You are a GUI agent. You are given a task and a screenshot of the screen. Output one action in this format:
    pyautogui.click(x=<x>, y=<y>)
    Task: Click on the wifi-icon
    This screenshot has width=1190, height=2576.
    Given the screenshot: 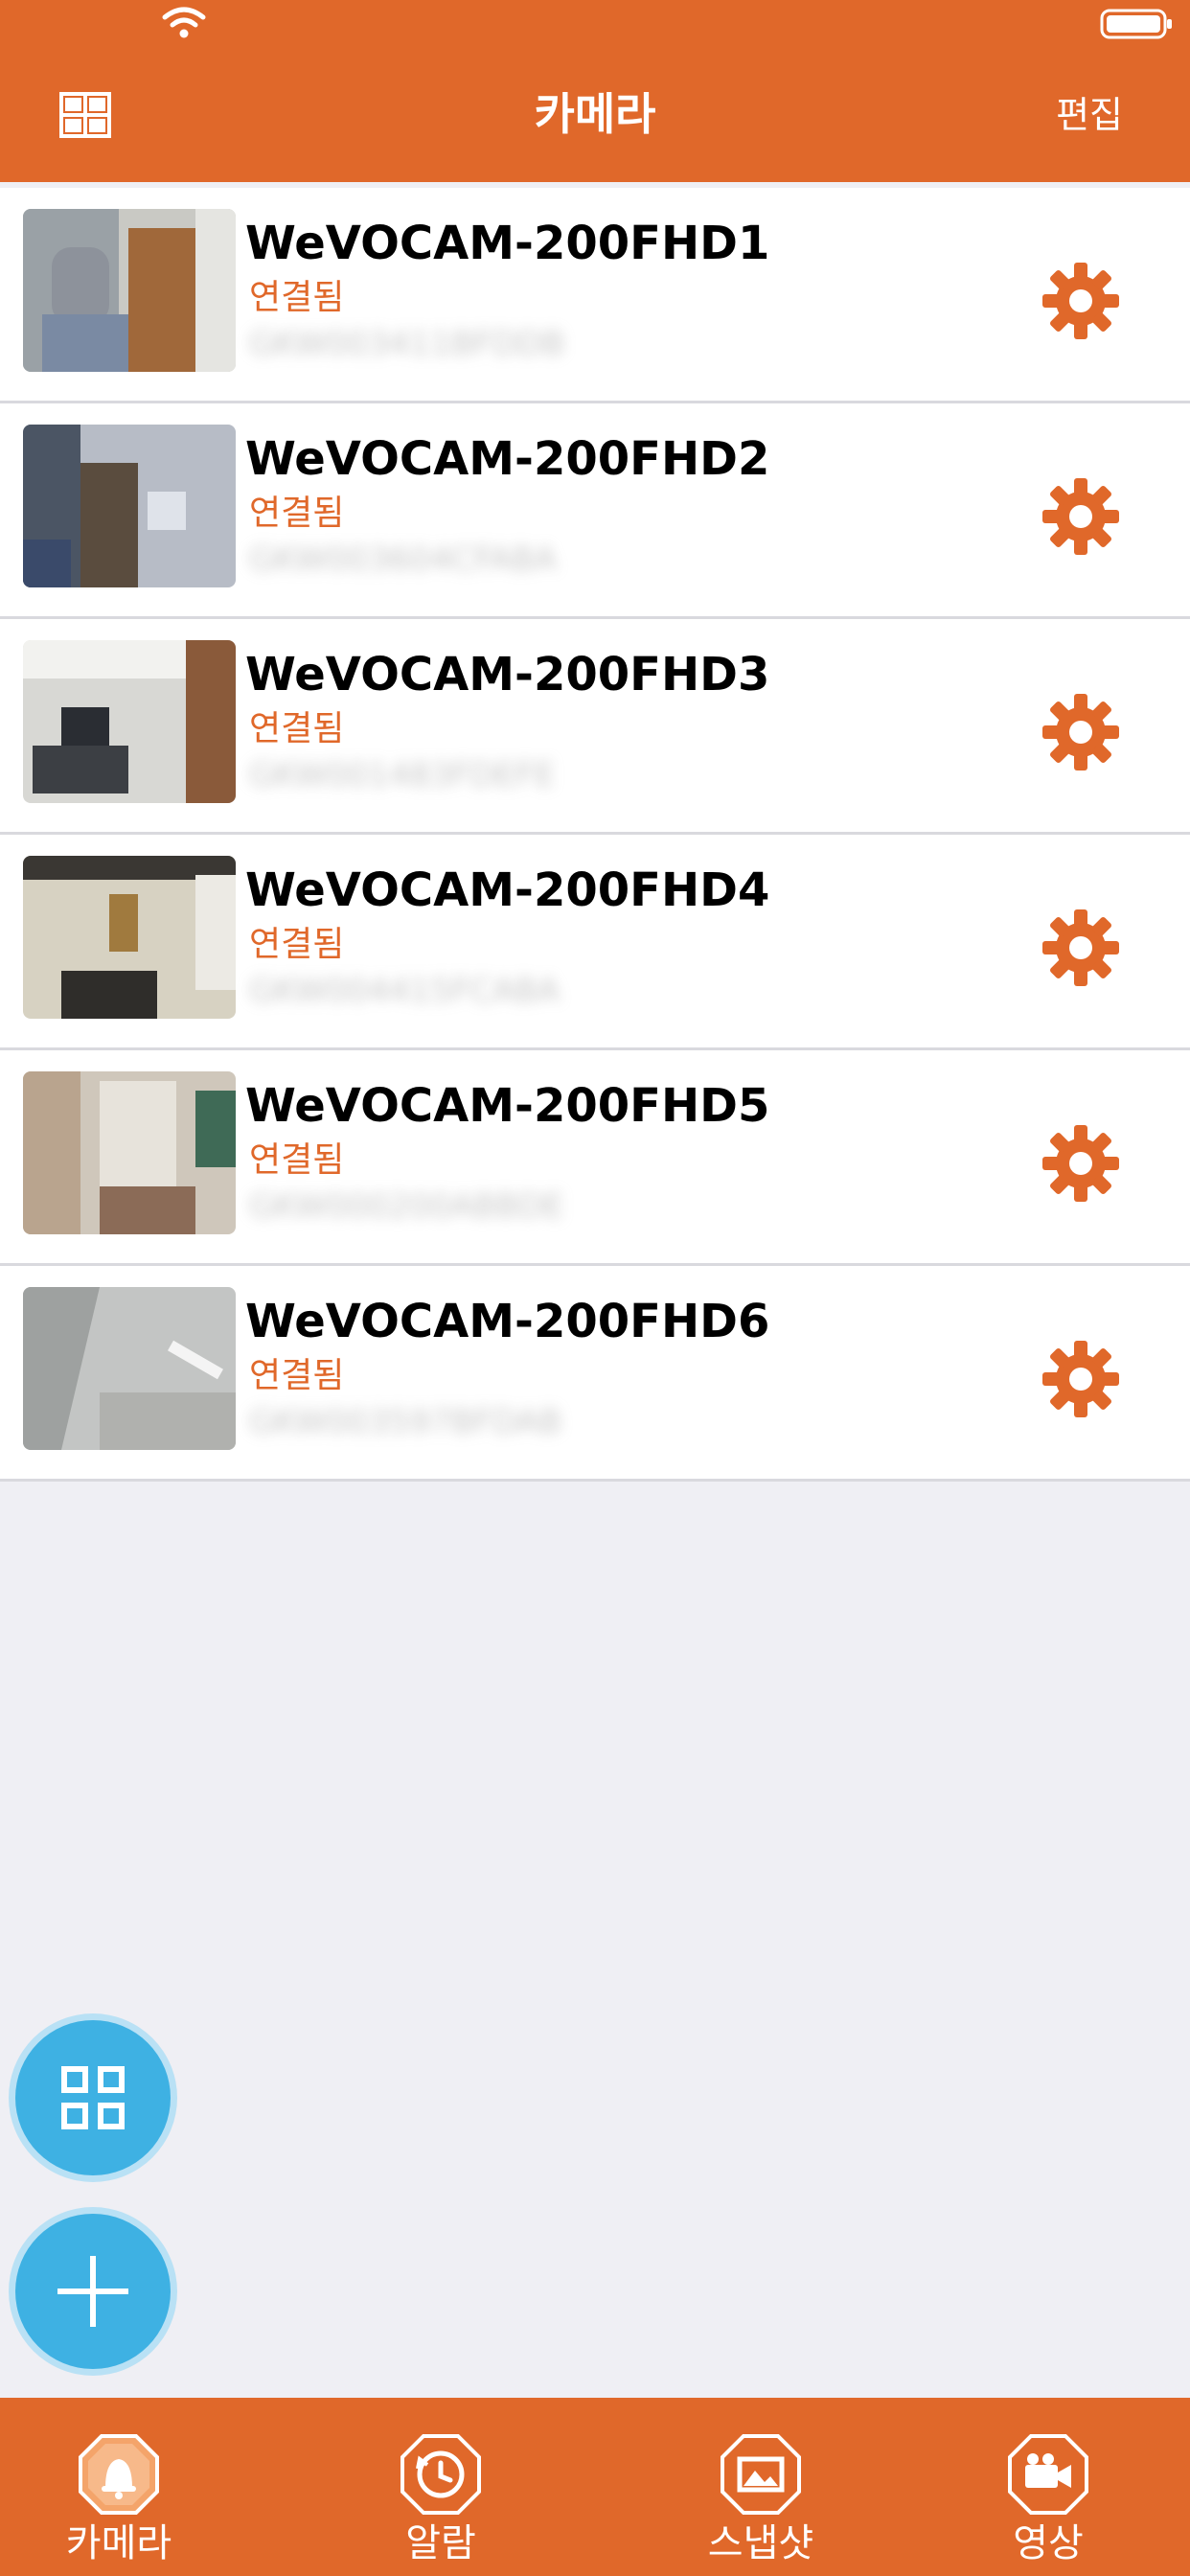 What is the action you would take?
    pyautogui.click(x=184, y=22)
    